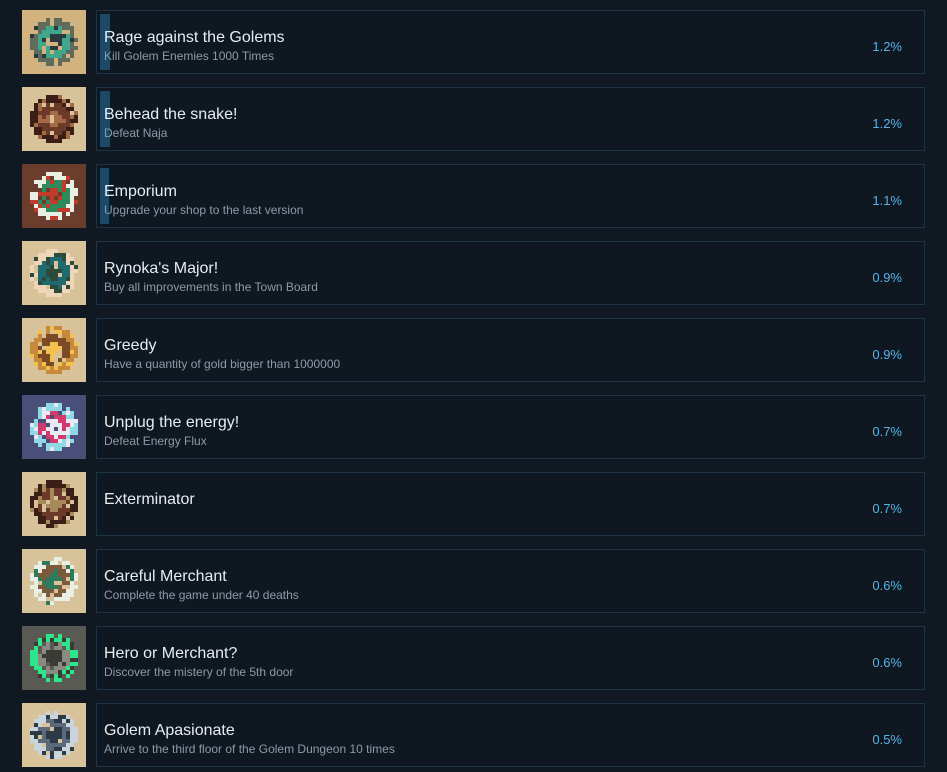 The width and height of the screenshot is (947, 772). Describe the element at coordinates (54, 504) in the screenshot. I see `exterminator-mallet-icon` at that location.